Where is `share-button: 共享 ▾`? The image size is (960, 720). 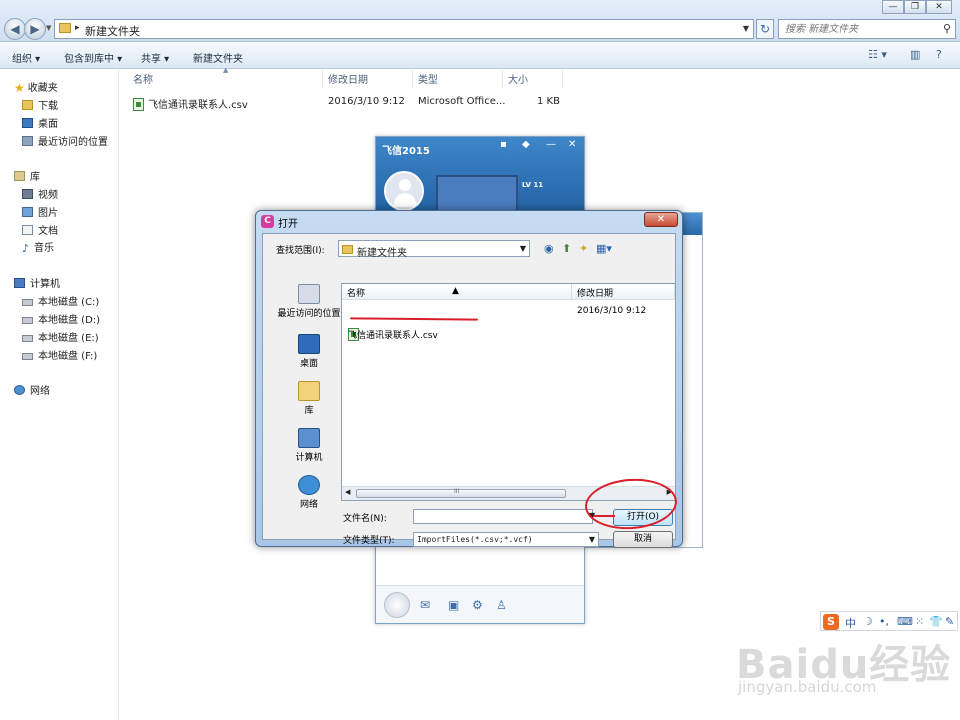
share-button: 共享 ▾ is located at coordinates (155, 57).